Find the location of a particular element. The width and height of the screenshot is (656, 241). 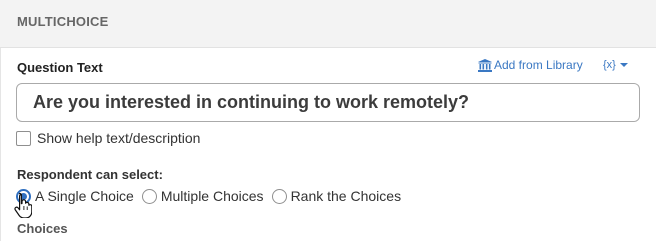

bank-icon is located at coordinates (485, 65).